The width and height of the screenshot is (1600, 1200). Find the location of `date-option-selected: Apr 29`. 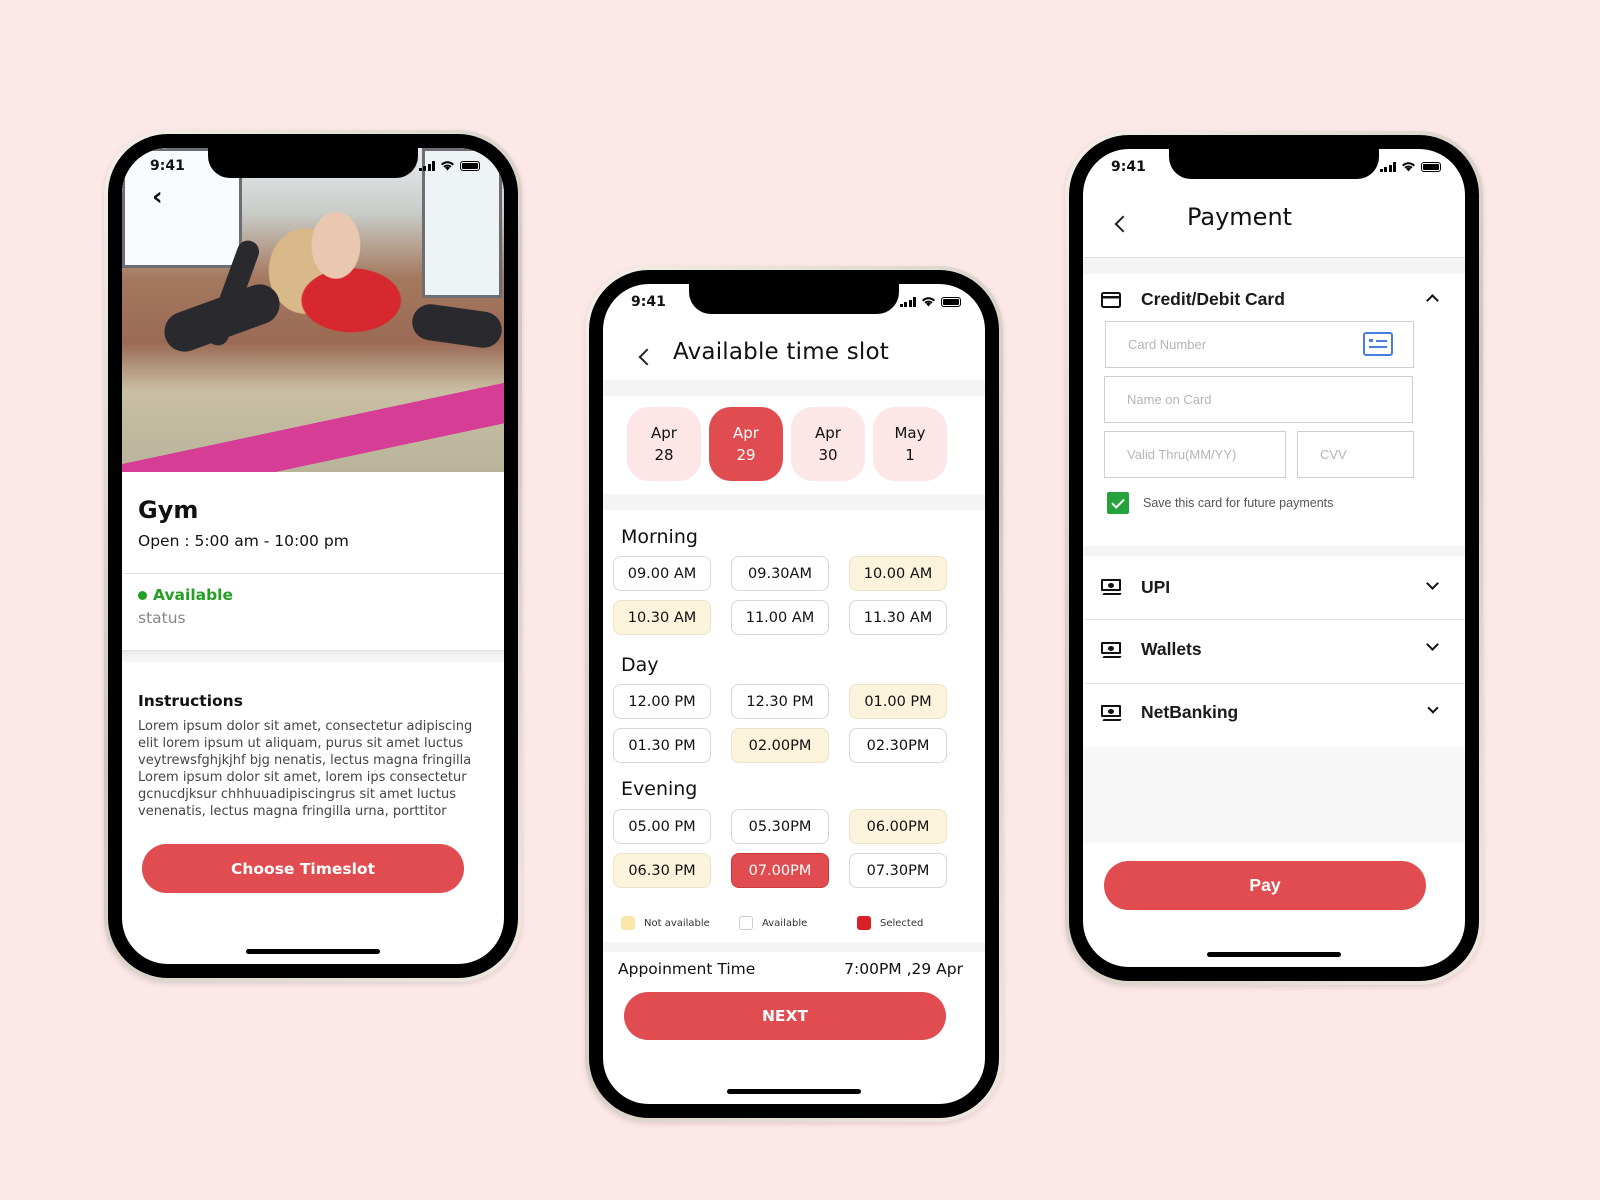

date-option-selected: Apr 29 is located at coordinates (746, 444).